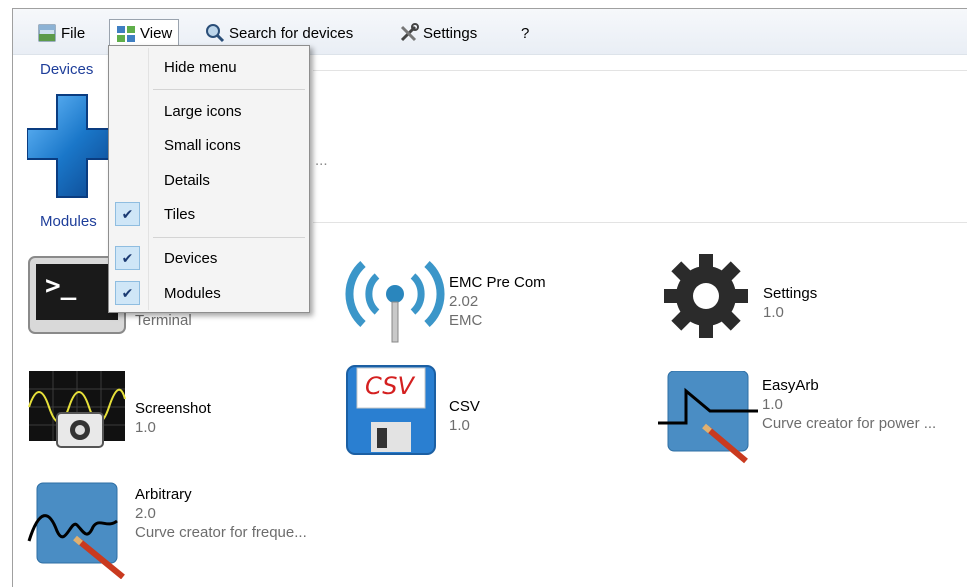 The image size is (967, 587). What do you see at coordinates (209, 214) in the screenshot?
I see `menu-item-tiles: ✔ Tiles` at bounding box center [209, 214].